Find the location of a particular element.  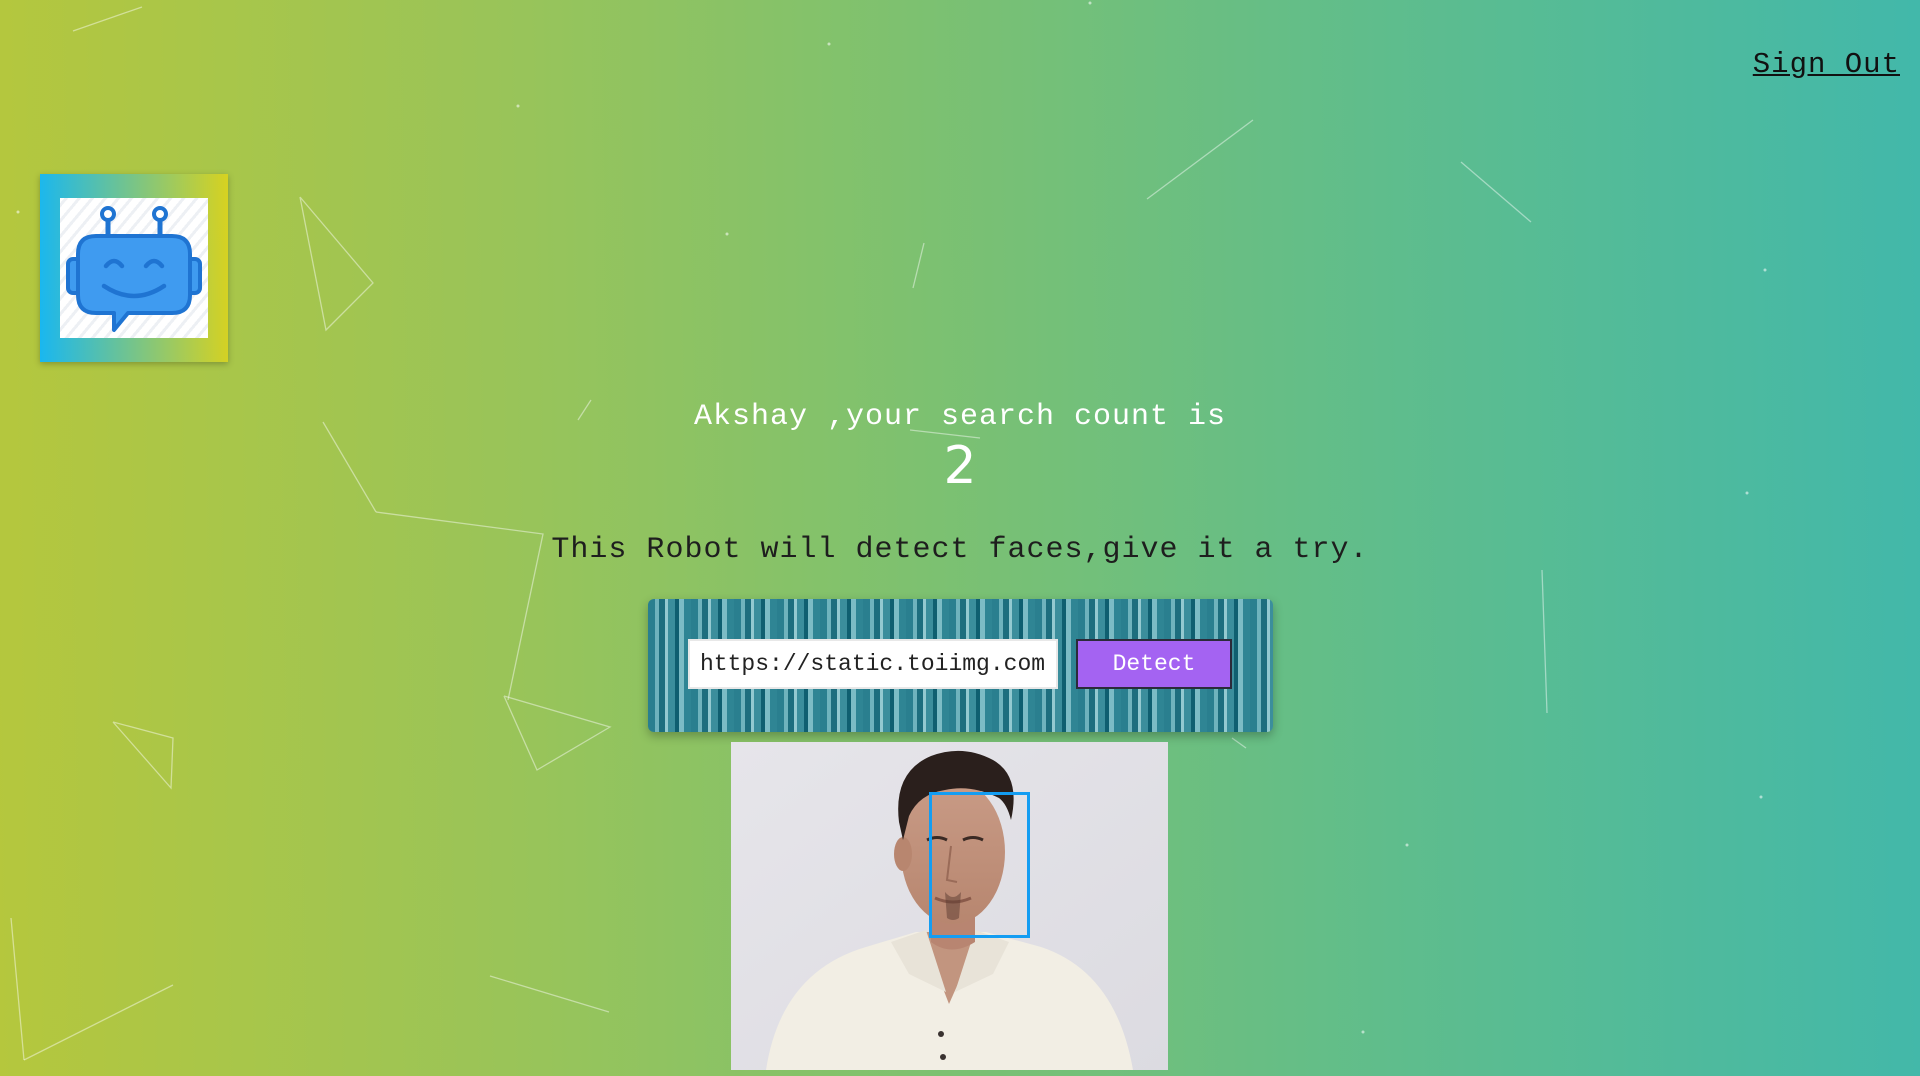

robot-chat-icon is located at coordinates (134, 269).